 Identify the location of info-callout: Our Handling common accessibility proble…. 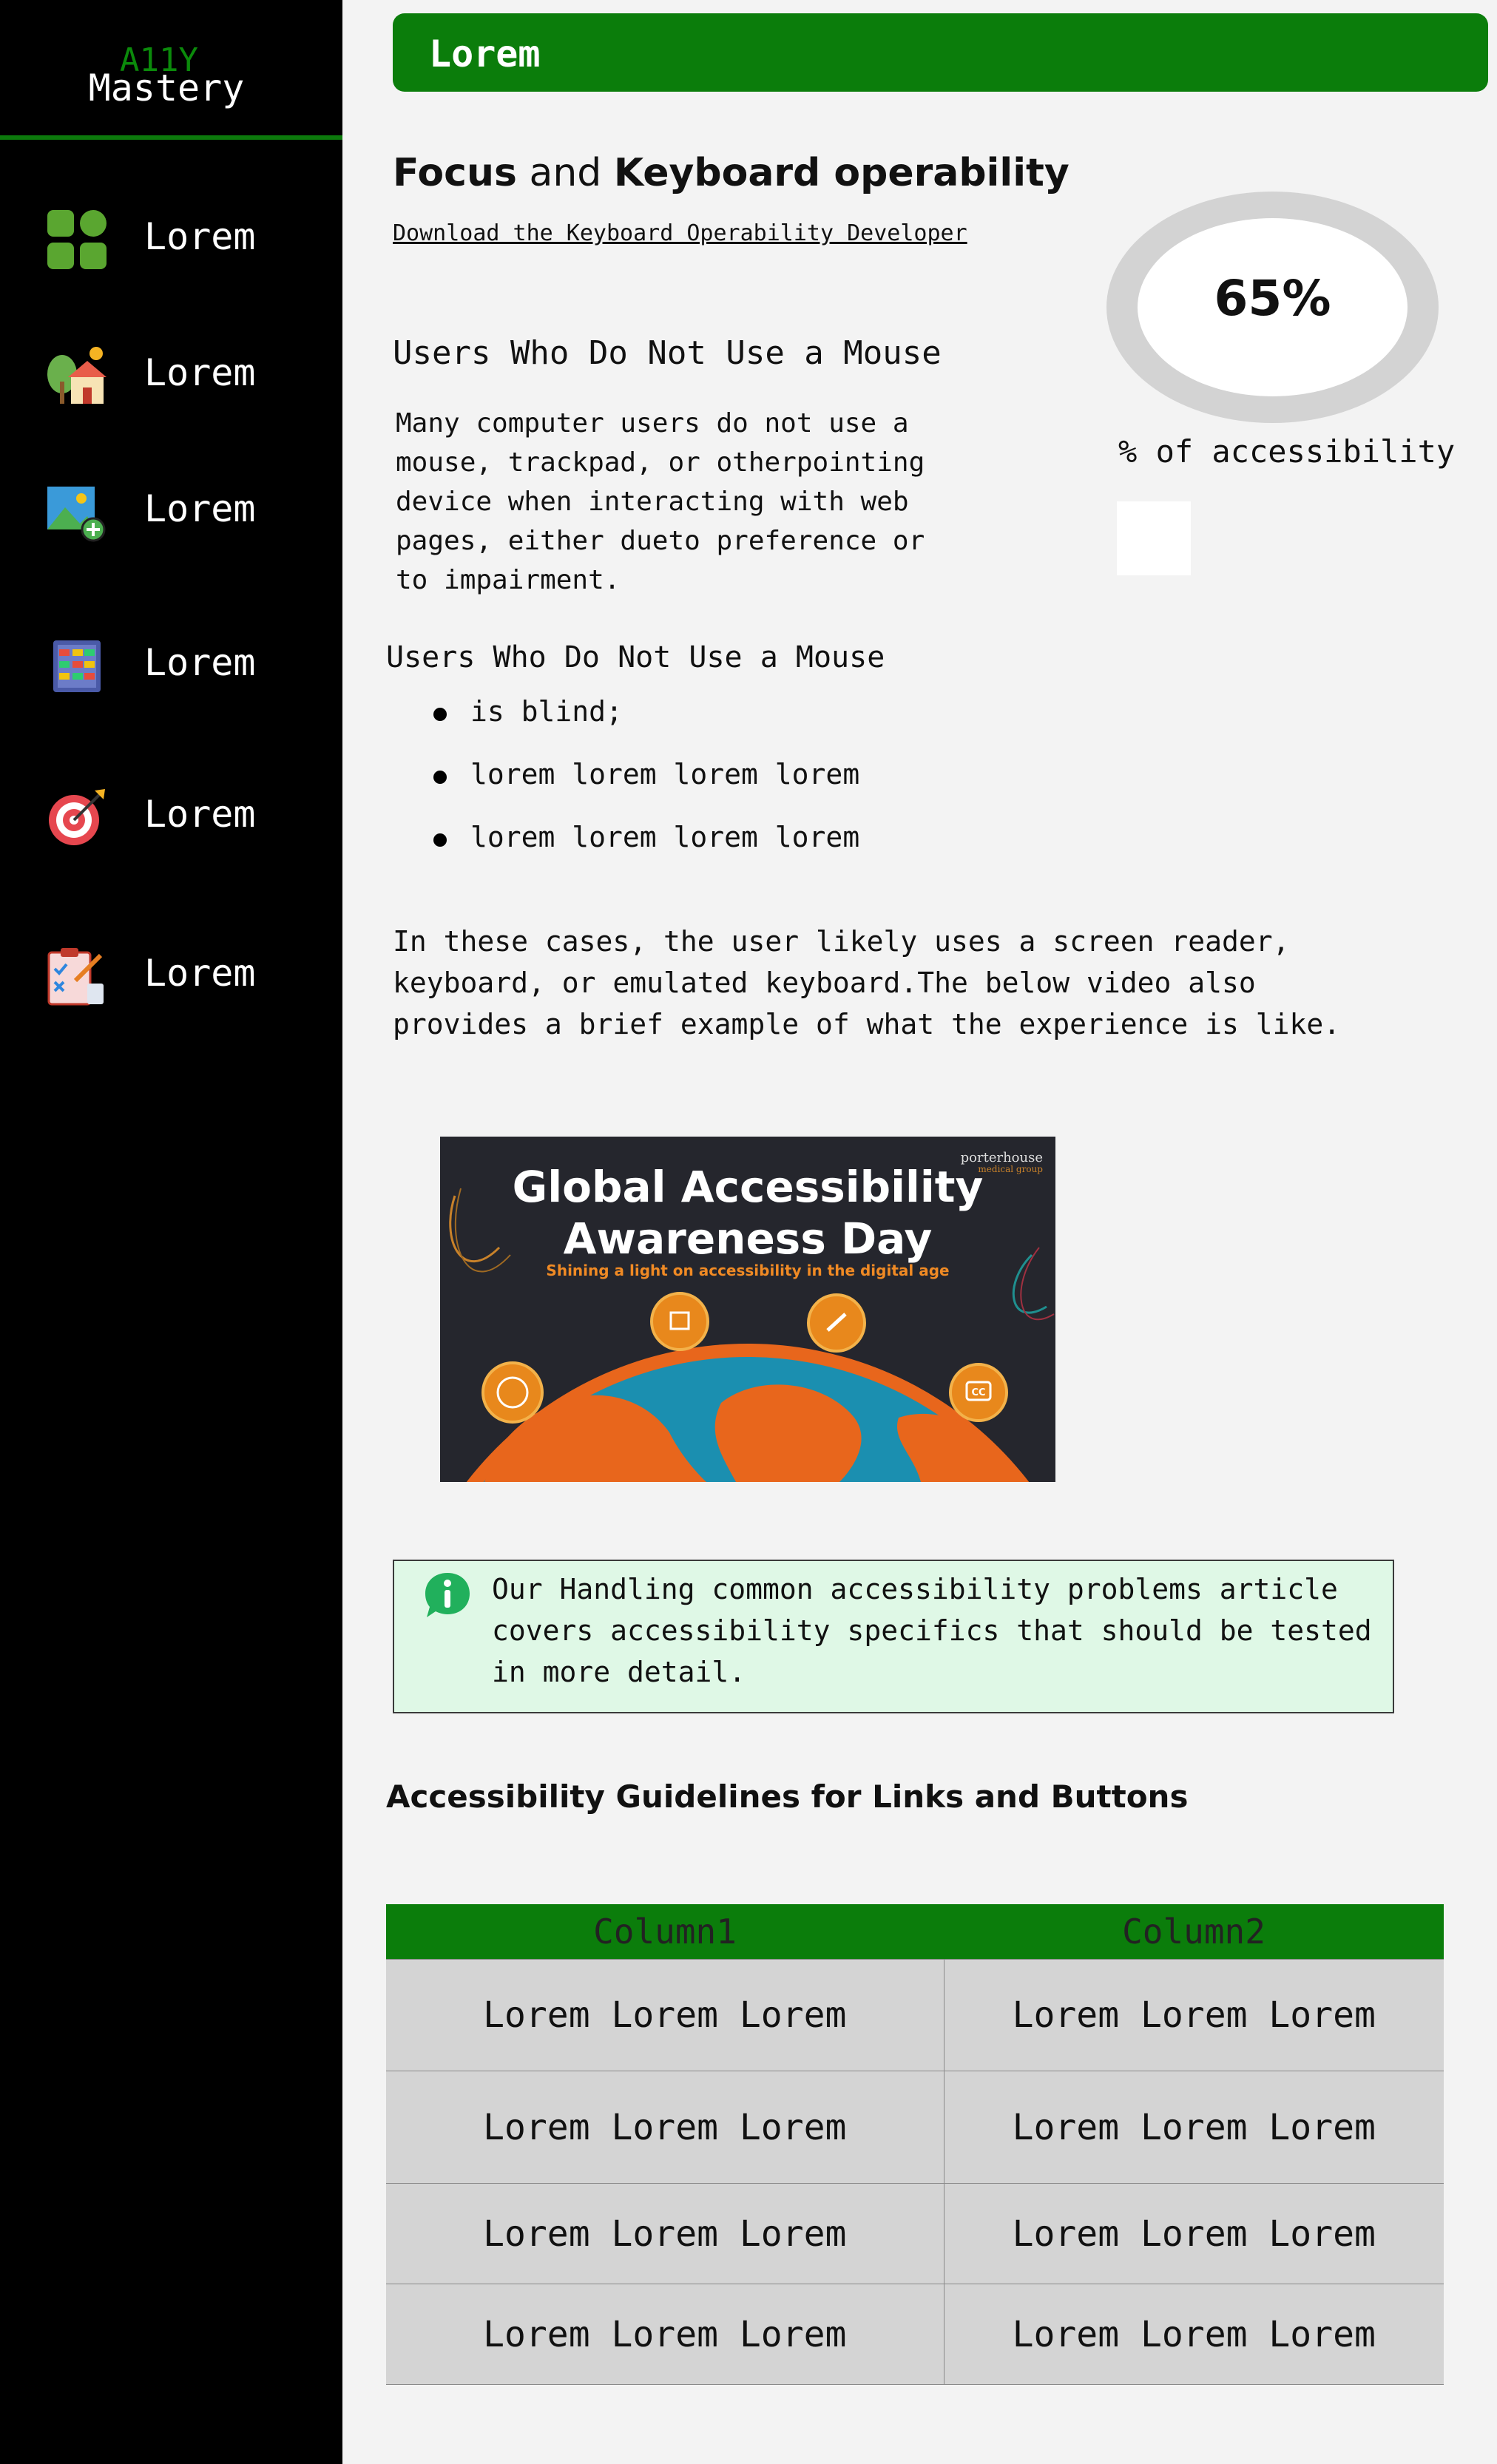
(893, 1636).